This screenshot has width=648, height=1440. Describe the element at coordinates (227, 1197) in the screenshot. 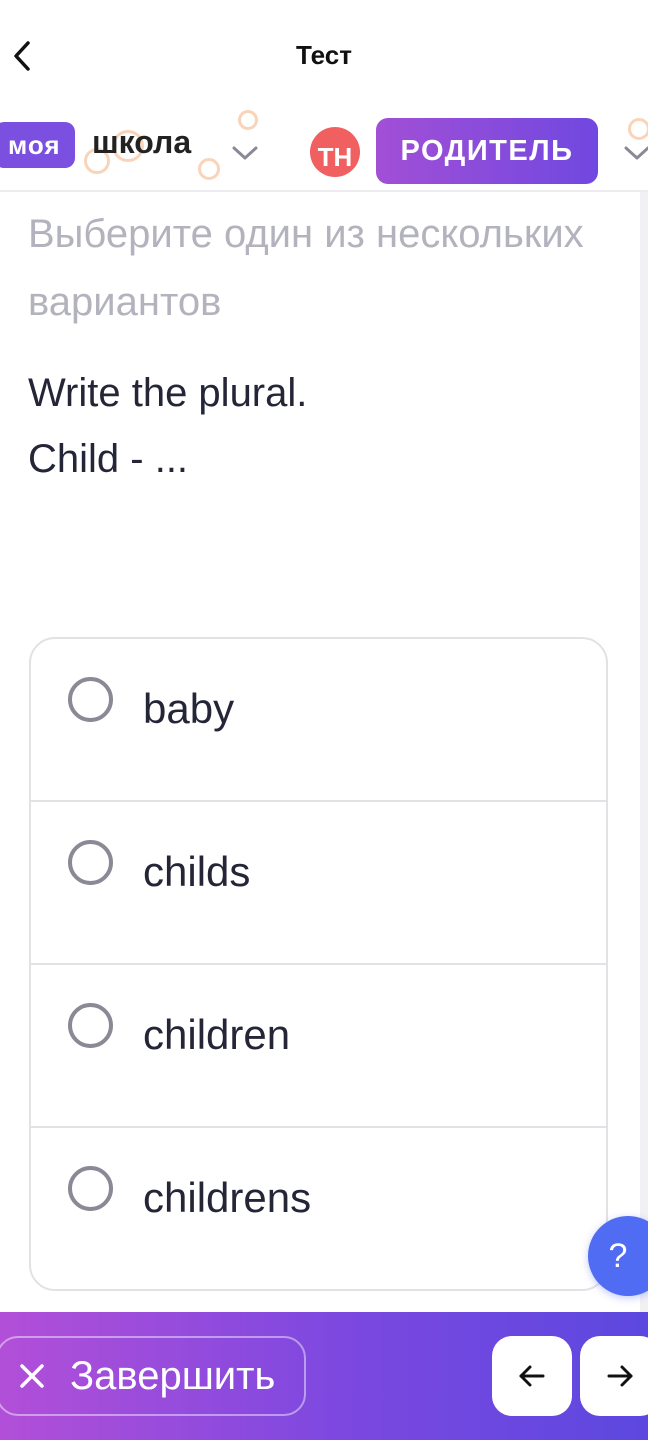

I see `option-label: childrens` at that location.